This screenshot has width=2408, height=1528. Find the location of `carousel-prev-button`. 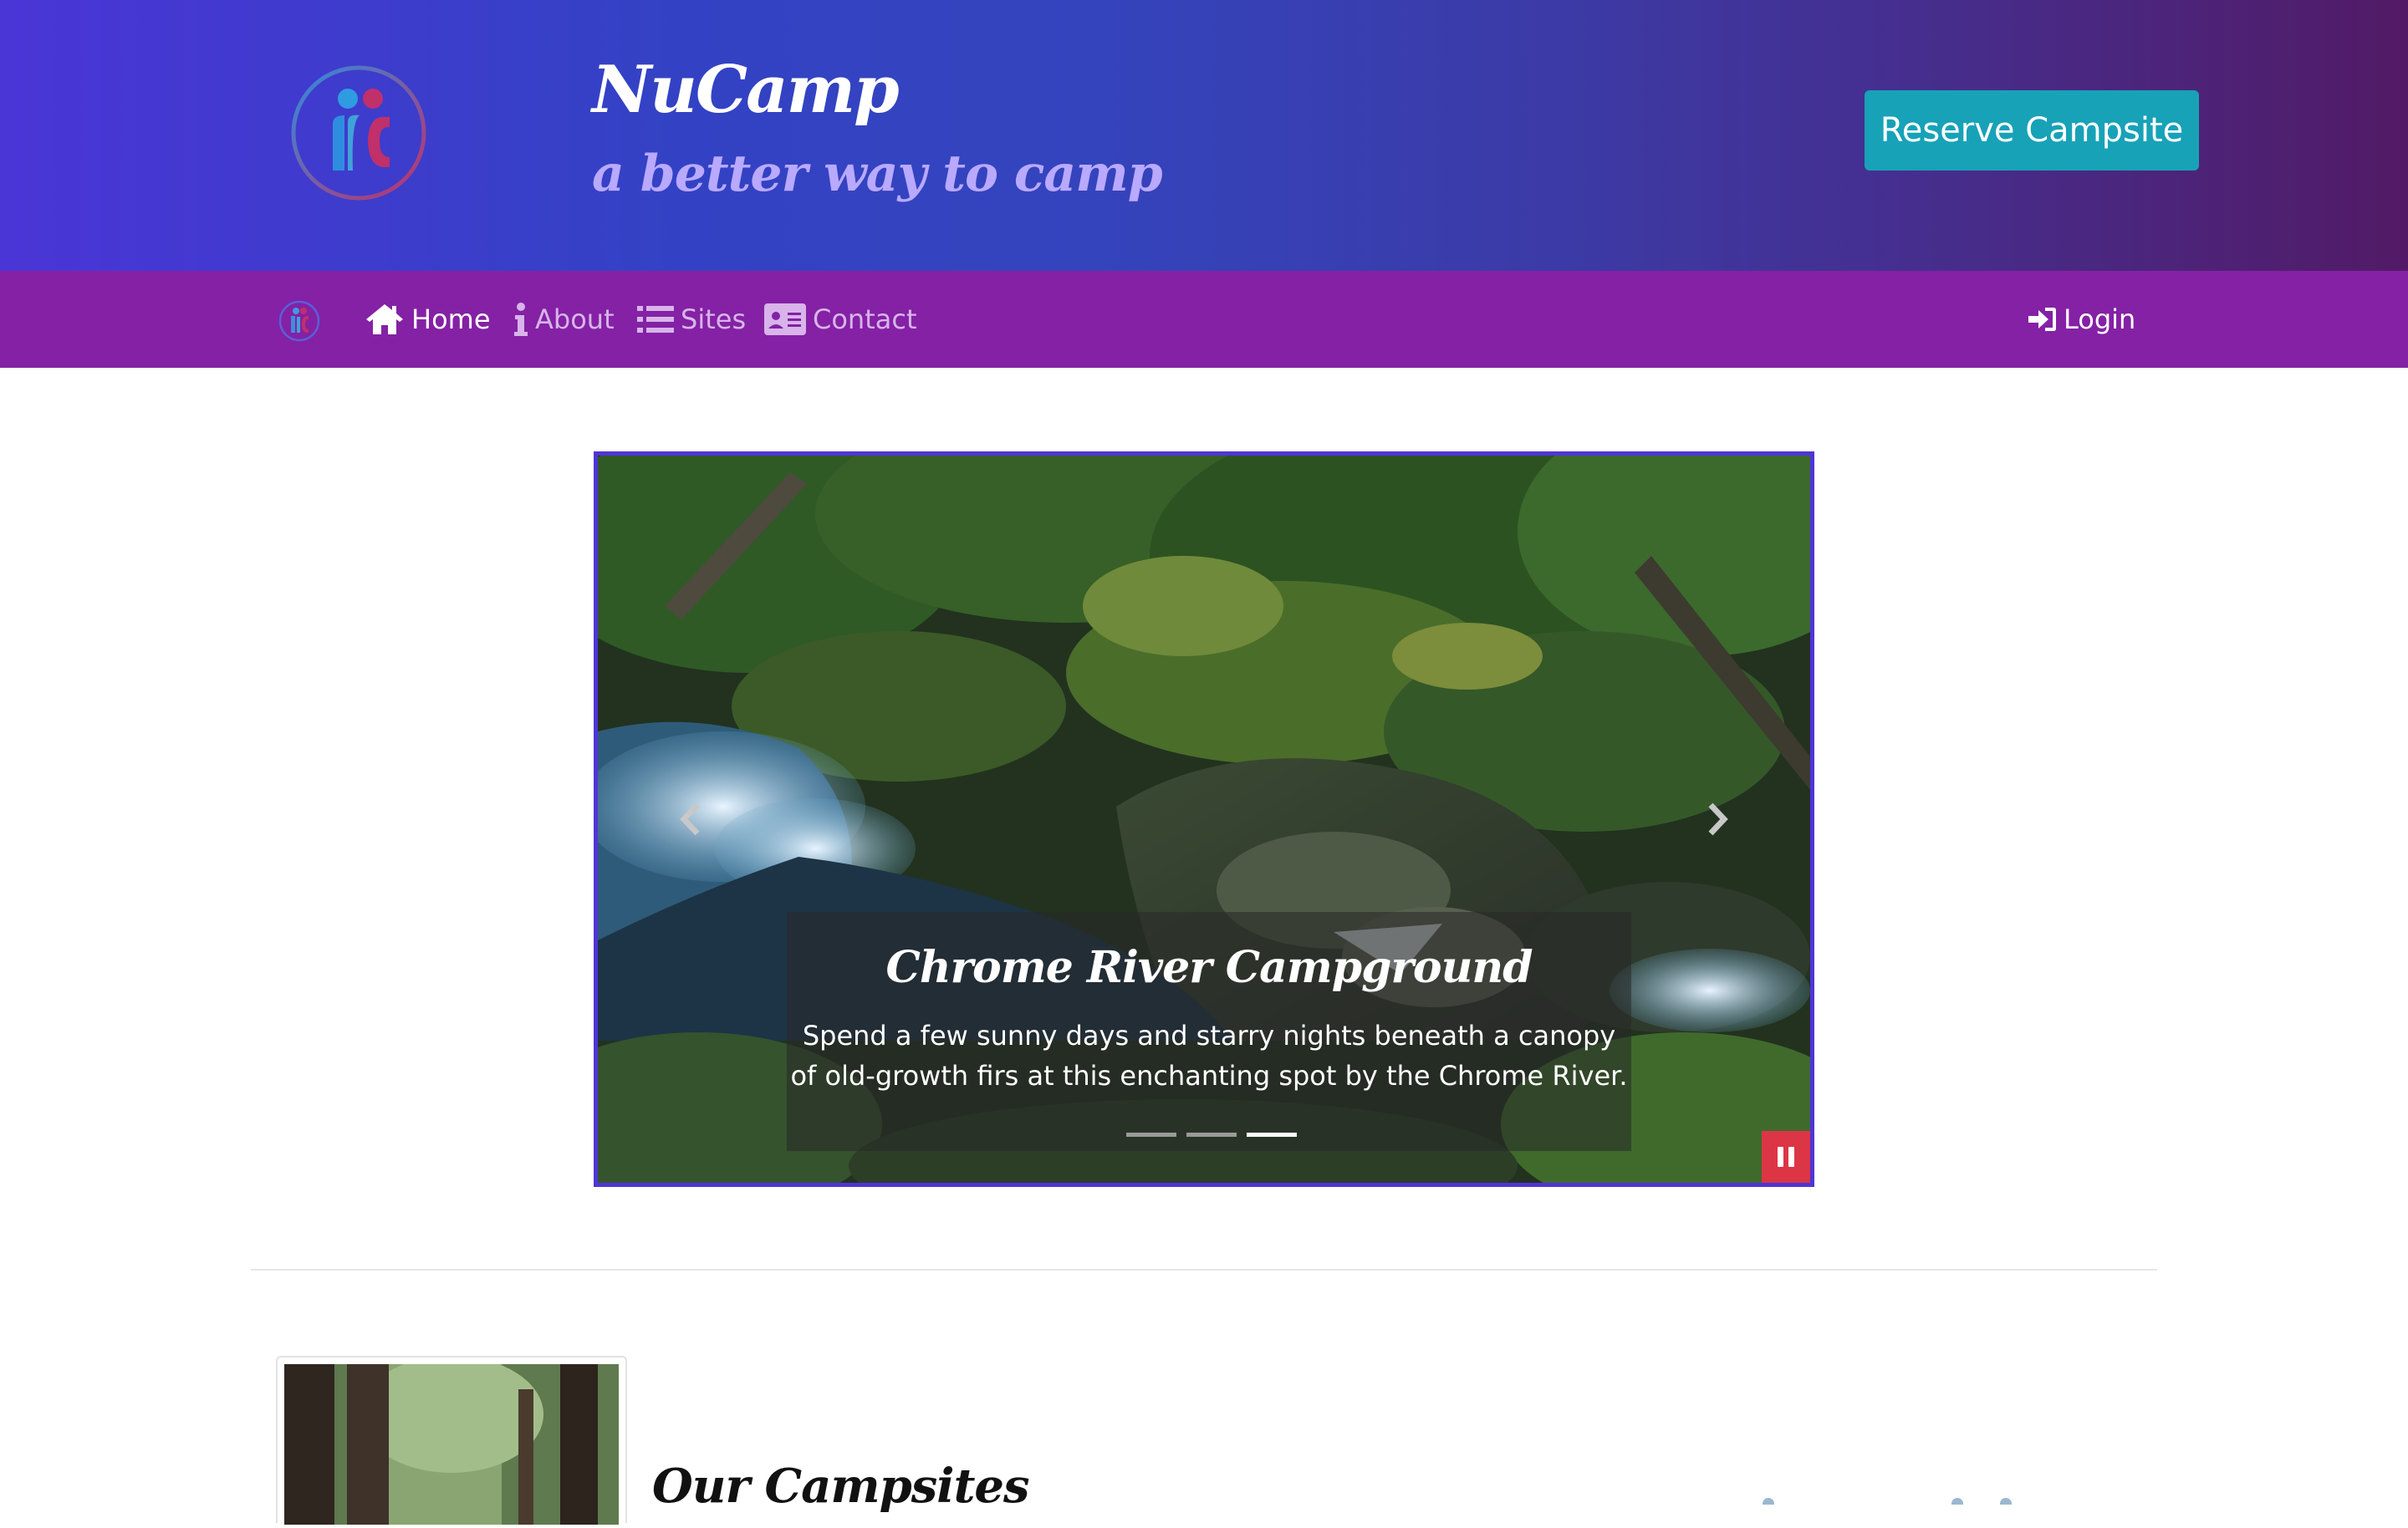

carousel-prev-button is located at coordinates (690, 819).